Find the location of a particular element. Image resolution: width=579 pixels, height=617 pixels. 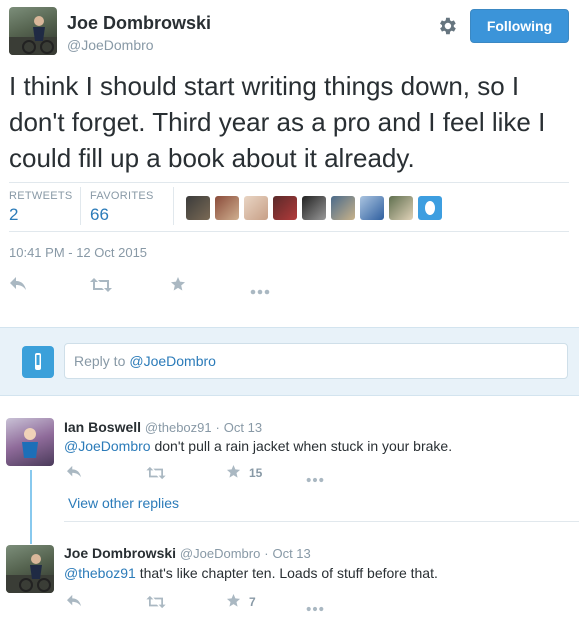

reply-header: Ian Boswell @theboz91 · Oct 13 is located at coordinates (163, 427).